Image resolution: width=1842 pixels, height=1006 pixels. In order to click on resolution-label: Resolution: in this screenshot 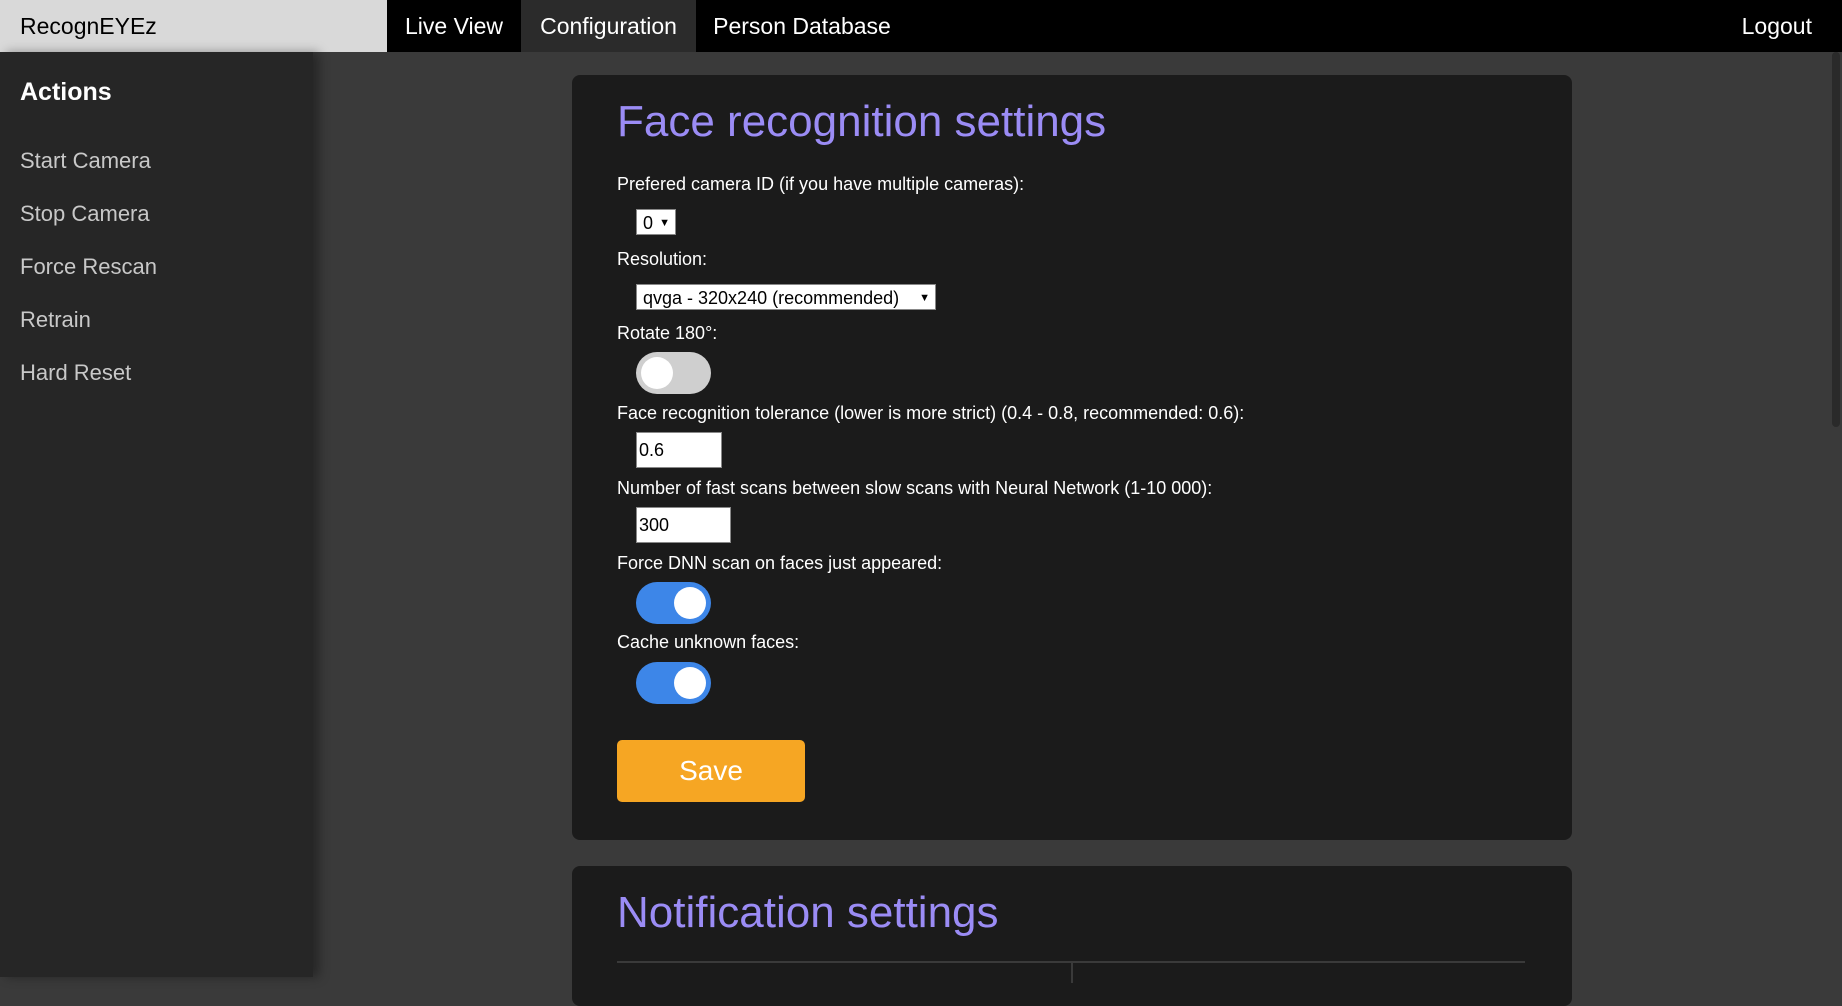, I will do `click(662, 259)`.